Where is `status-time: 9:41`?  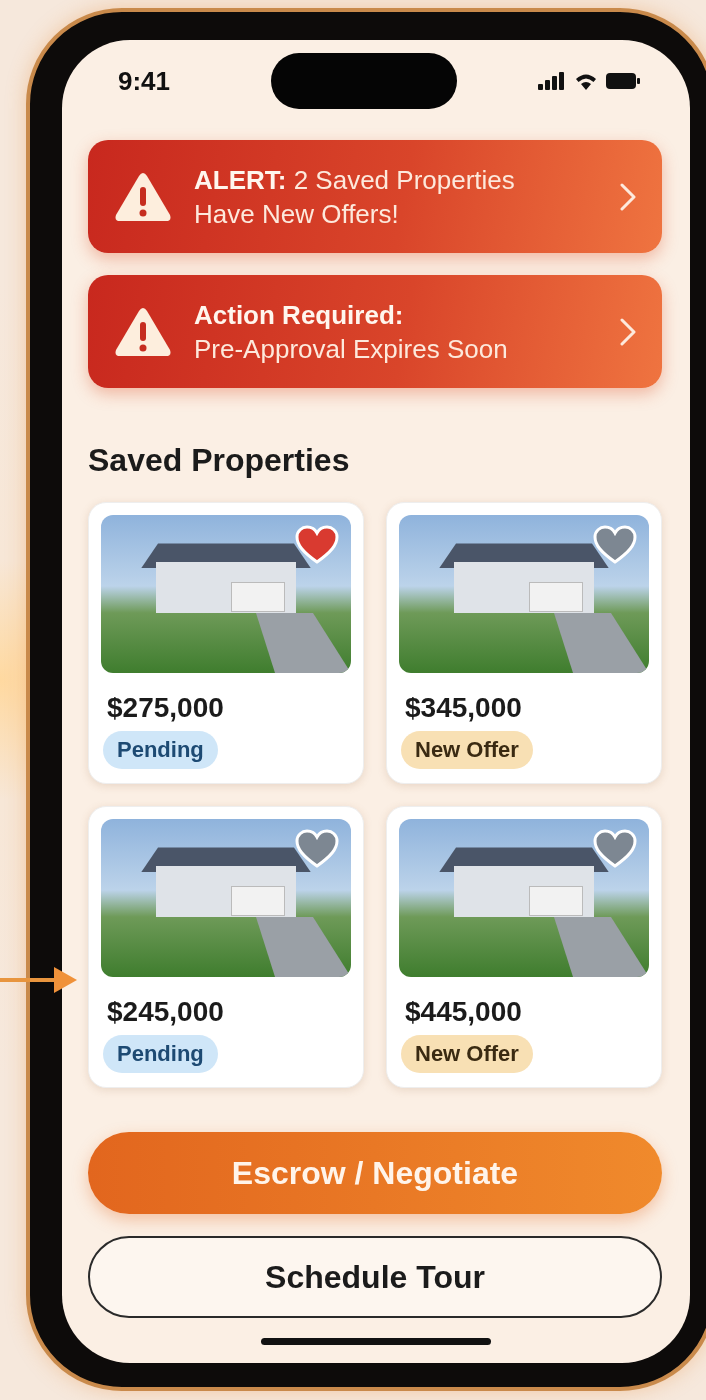
status-time: 9:41 is located at coordinates (144, 81).